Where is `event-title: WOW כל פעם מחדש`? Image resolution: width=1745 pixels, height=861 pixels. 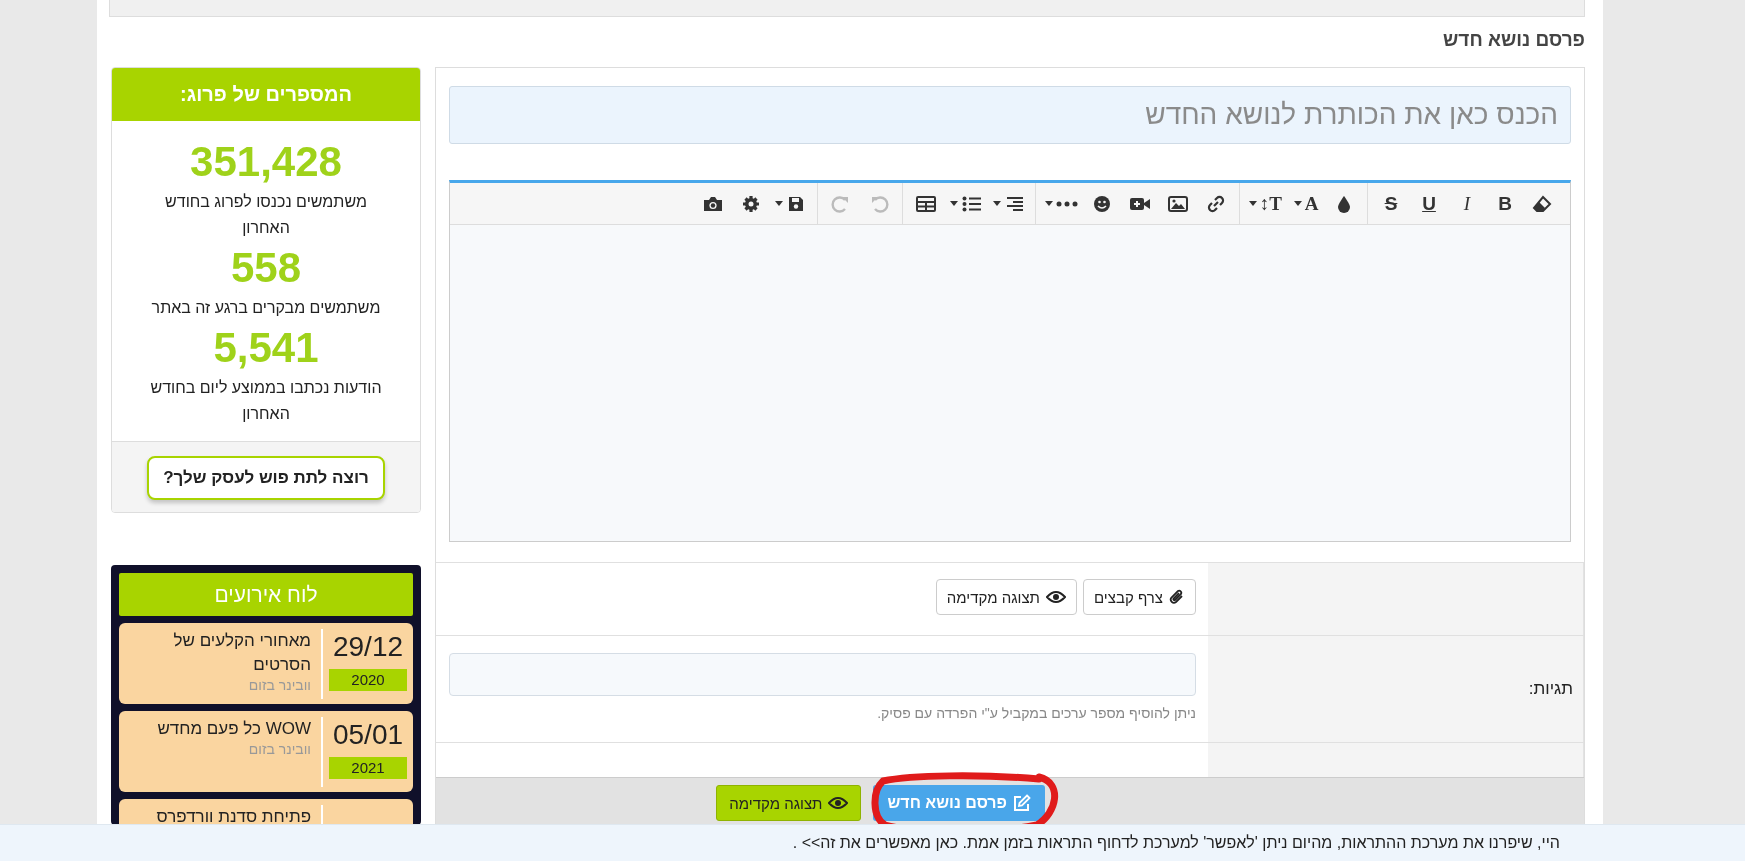 event-title: WOW כל פעם מחדש is located at coordinates (233, 729).